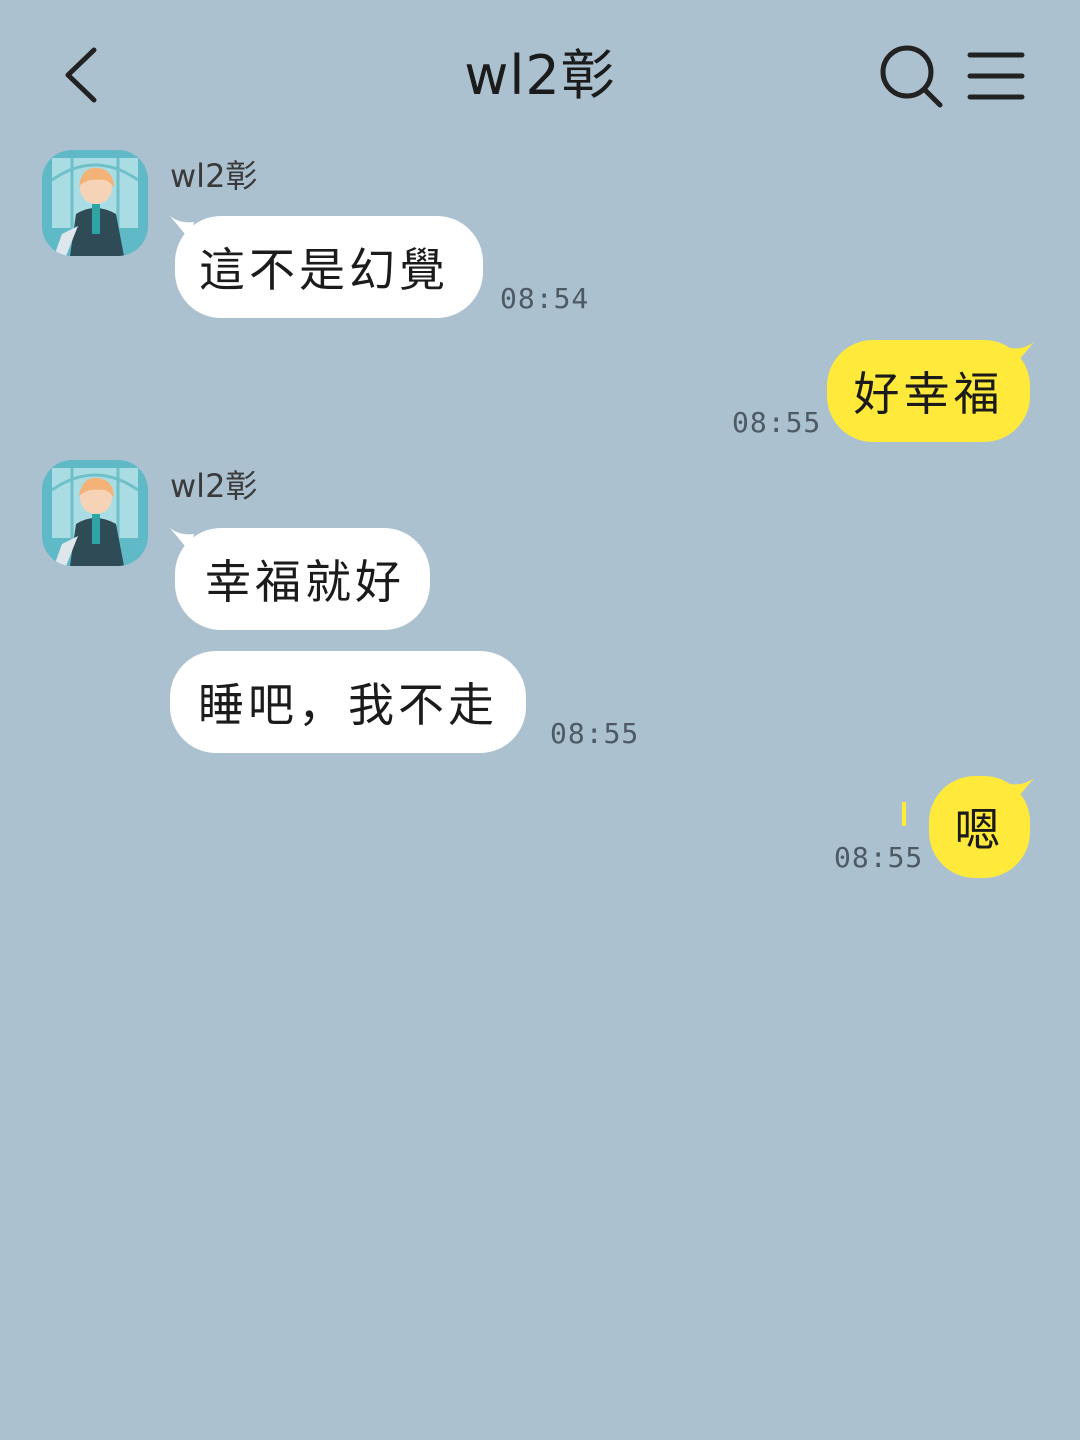  I want to click on back-button, so click(85, 75).